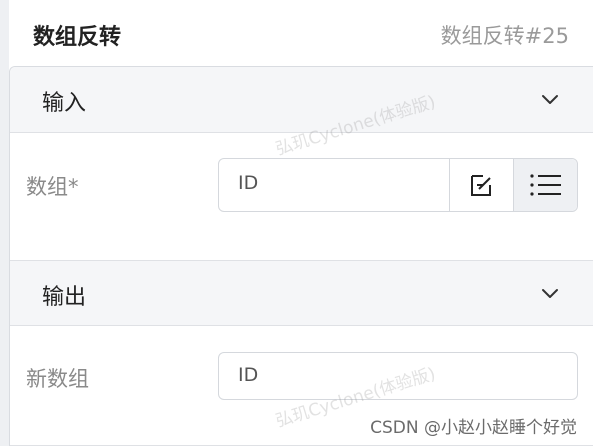 The width and height of the screenshot is (593, 446). Describe the element at coordinates (4, 223) in the screenshot. I see `left-strip` at that location.